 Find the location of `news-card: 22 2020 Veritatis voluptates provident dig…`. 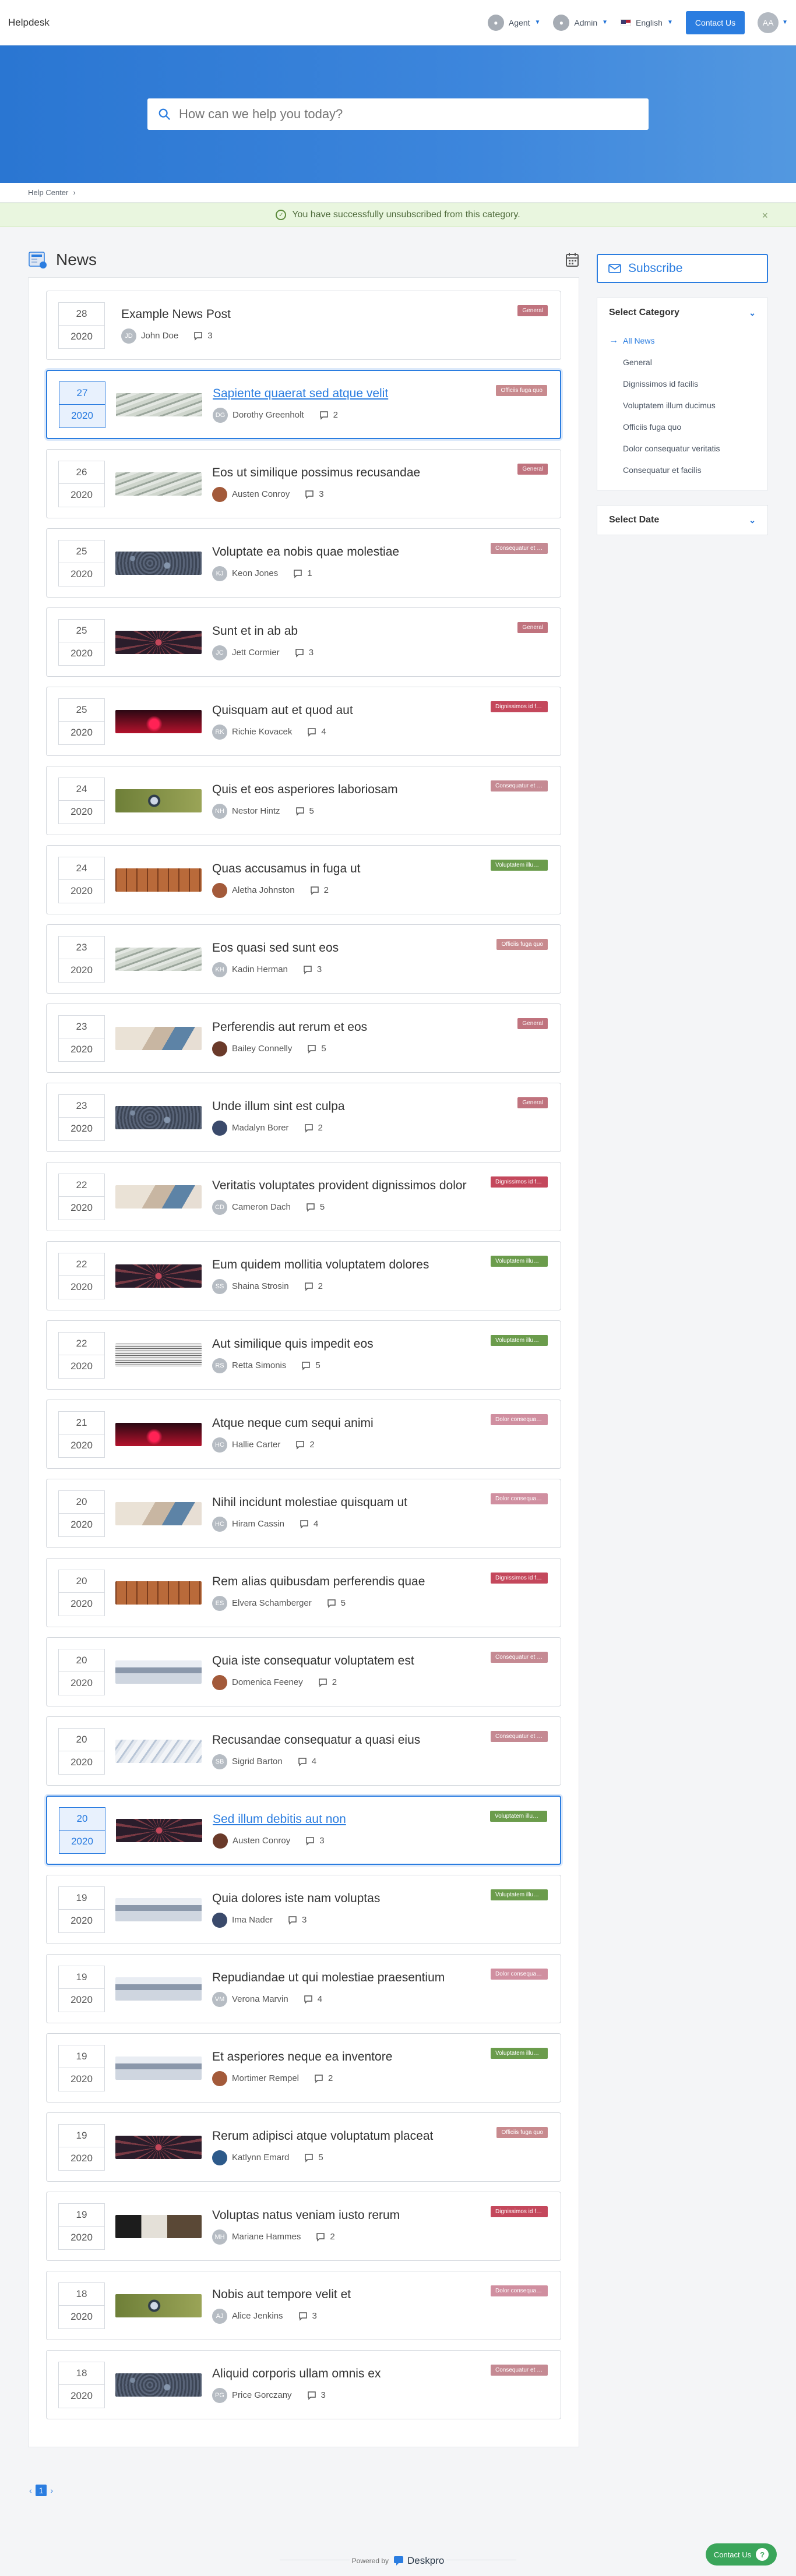

news-card: 22 2020 Veritatis voluptates provident dig… is located at coordinates (303, 1196).